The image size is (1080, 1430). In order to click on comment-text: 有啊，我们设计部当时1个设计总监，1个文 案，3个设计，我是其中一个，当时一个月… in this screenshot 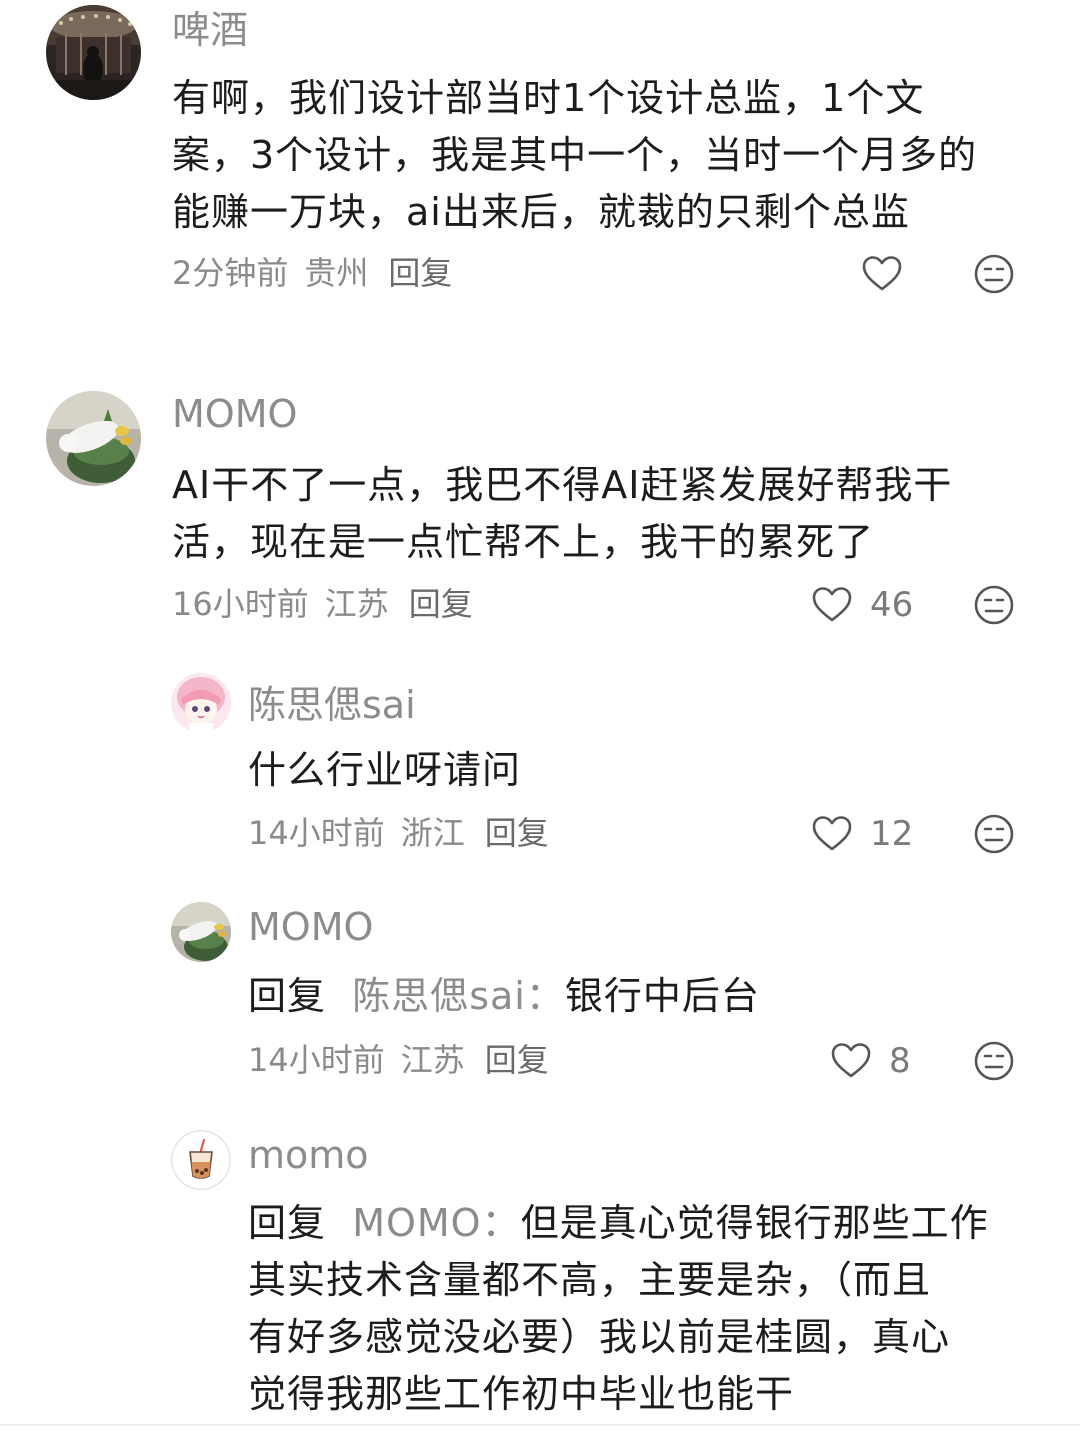, I will do `click(612, 155)`.